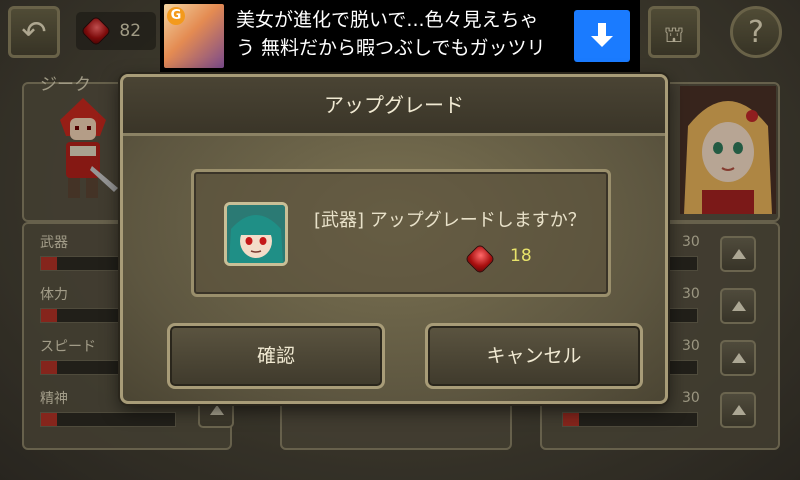 The width and height of the screenshot is (800, 480). Describe the element at coordinates (521, 256) in the screenshot. I see `upgrade-cost: 18` at that location.